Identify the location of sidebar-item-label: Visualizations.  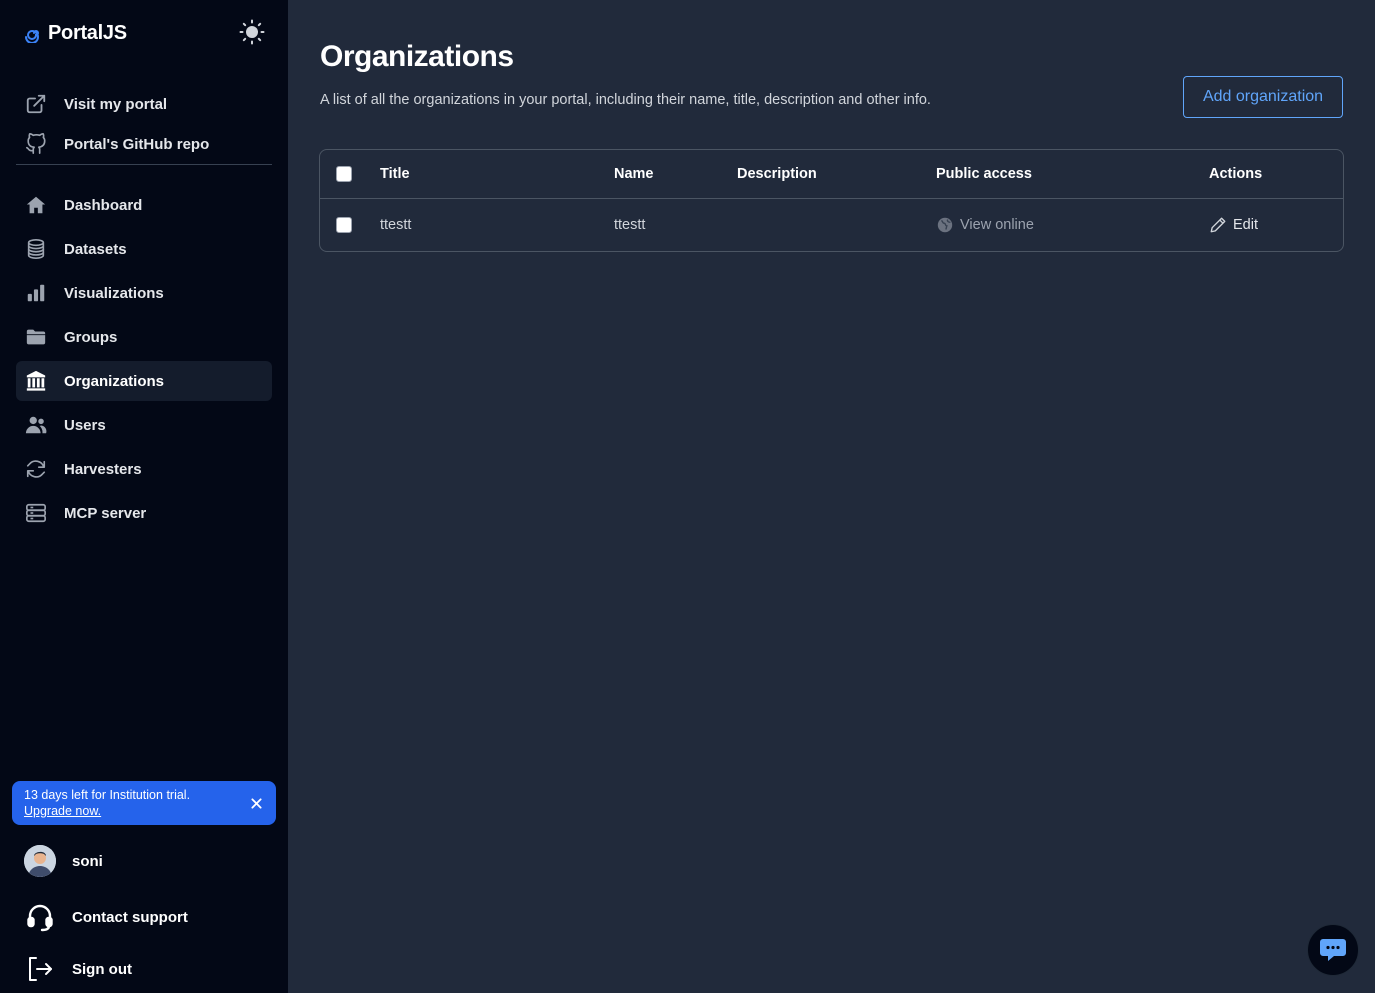
(114, 293).